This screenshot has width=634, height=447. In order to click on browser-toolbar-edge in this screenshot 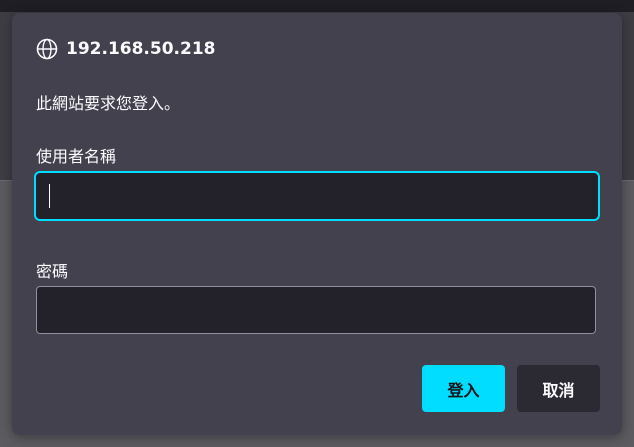, I will do `click(317, 6)`.